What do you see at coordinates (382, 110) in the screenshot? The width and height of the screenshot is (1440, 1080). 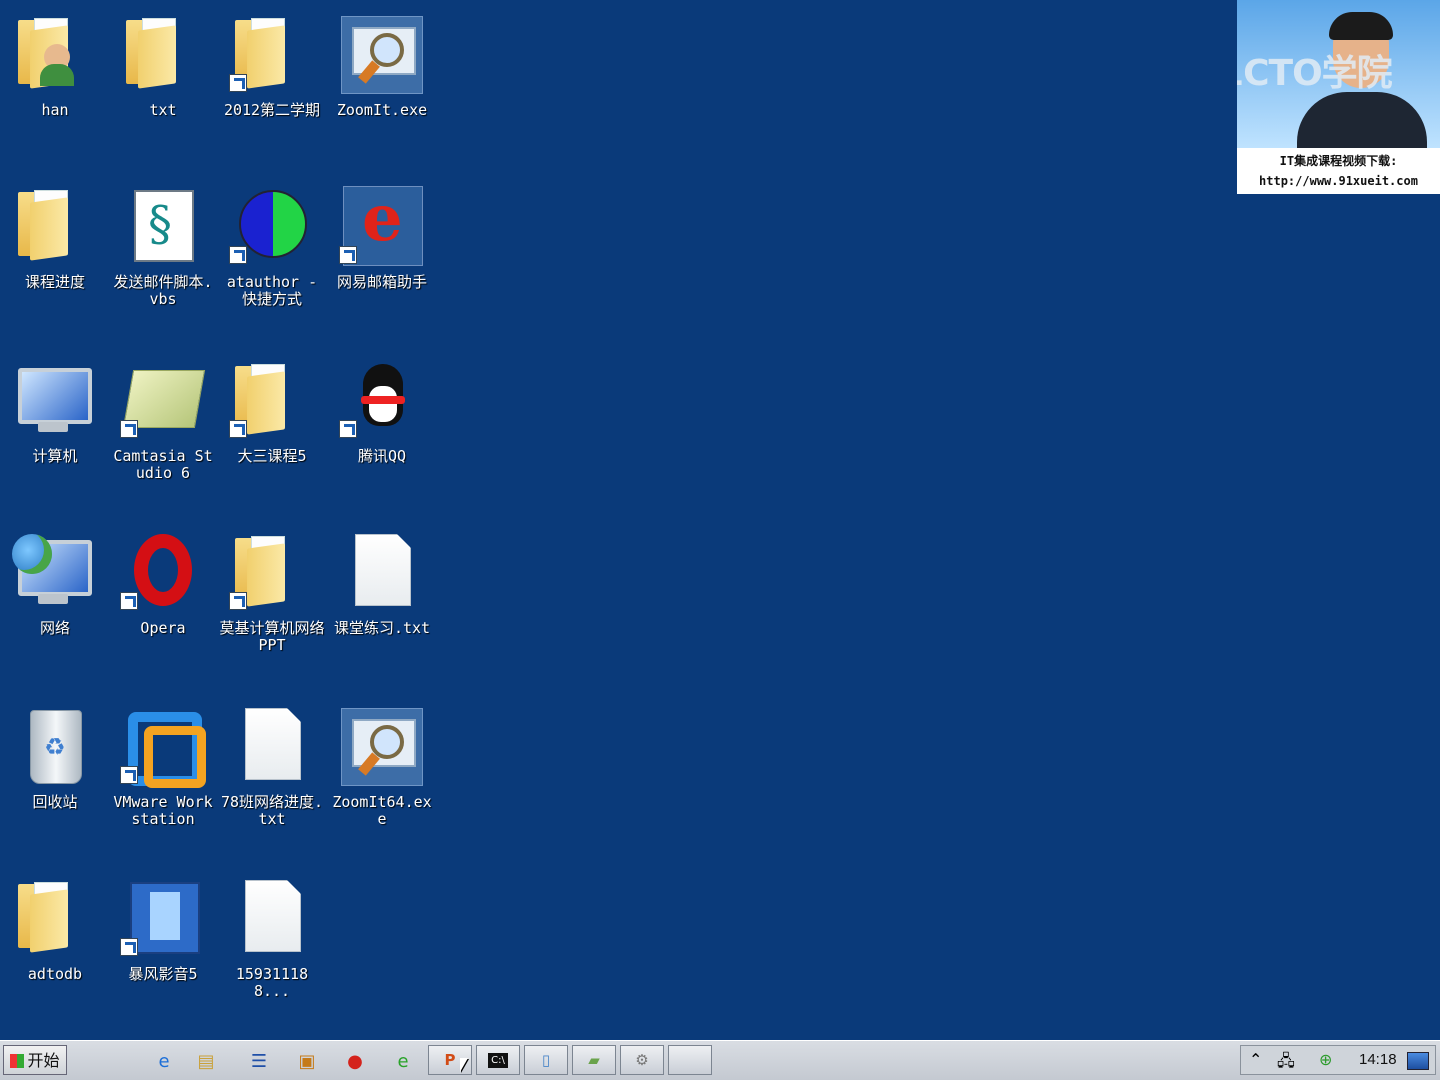 I see `icon-label: ZoomIt.exe` at bounding box center [382, 110].